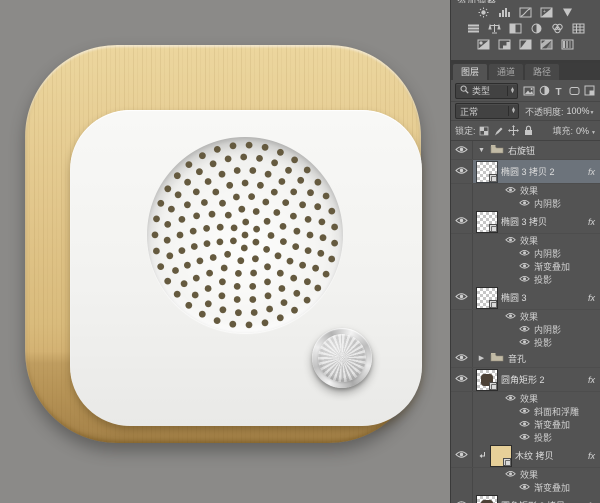  What do you see at coordinates (483, 44) in the screenshot?
I see `adjustment-invert-icon` at bounding box center [483, 44].